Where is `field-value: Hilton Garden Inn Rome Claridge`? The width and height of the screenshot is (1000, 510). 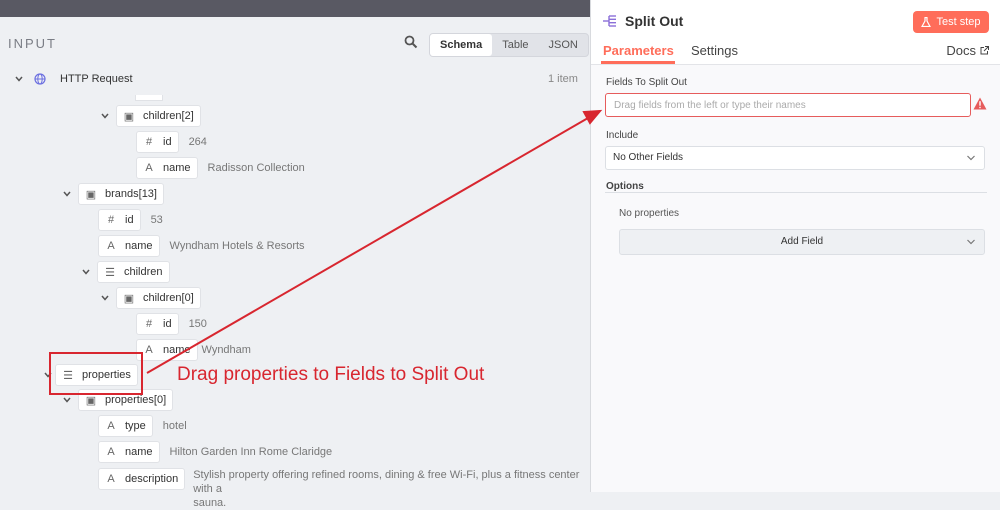 field-value: Hilton Garden Inn Rome Claridge is located at coordinates (251, 452).